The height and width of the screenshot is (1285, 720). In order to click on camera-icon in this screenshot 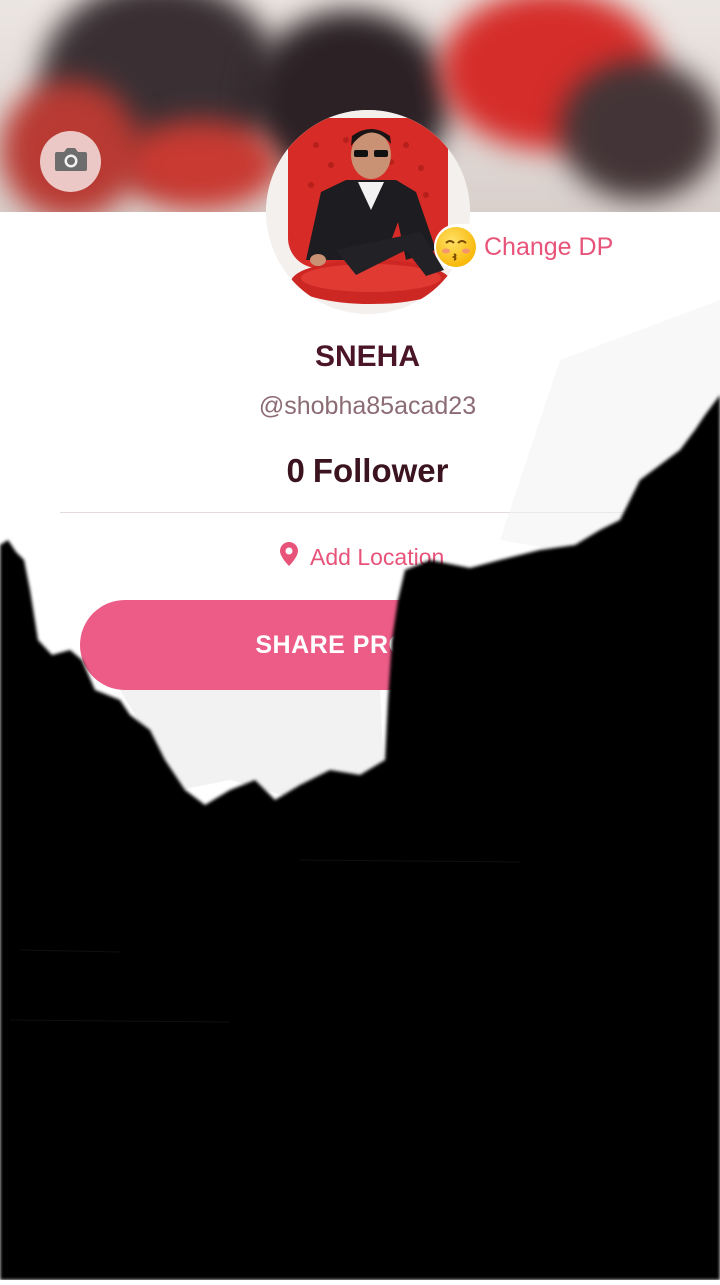, I will do `click(71, 161)`.